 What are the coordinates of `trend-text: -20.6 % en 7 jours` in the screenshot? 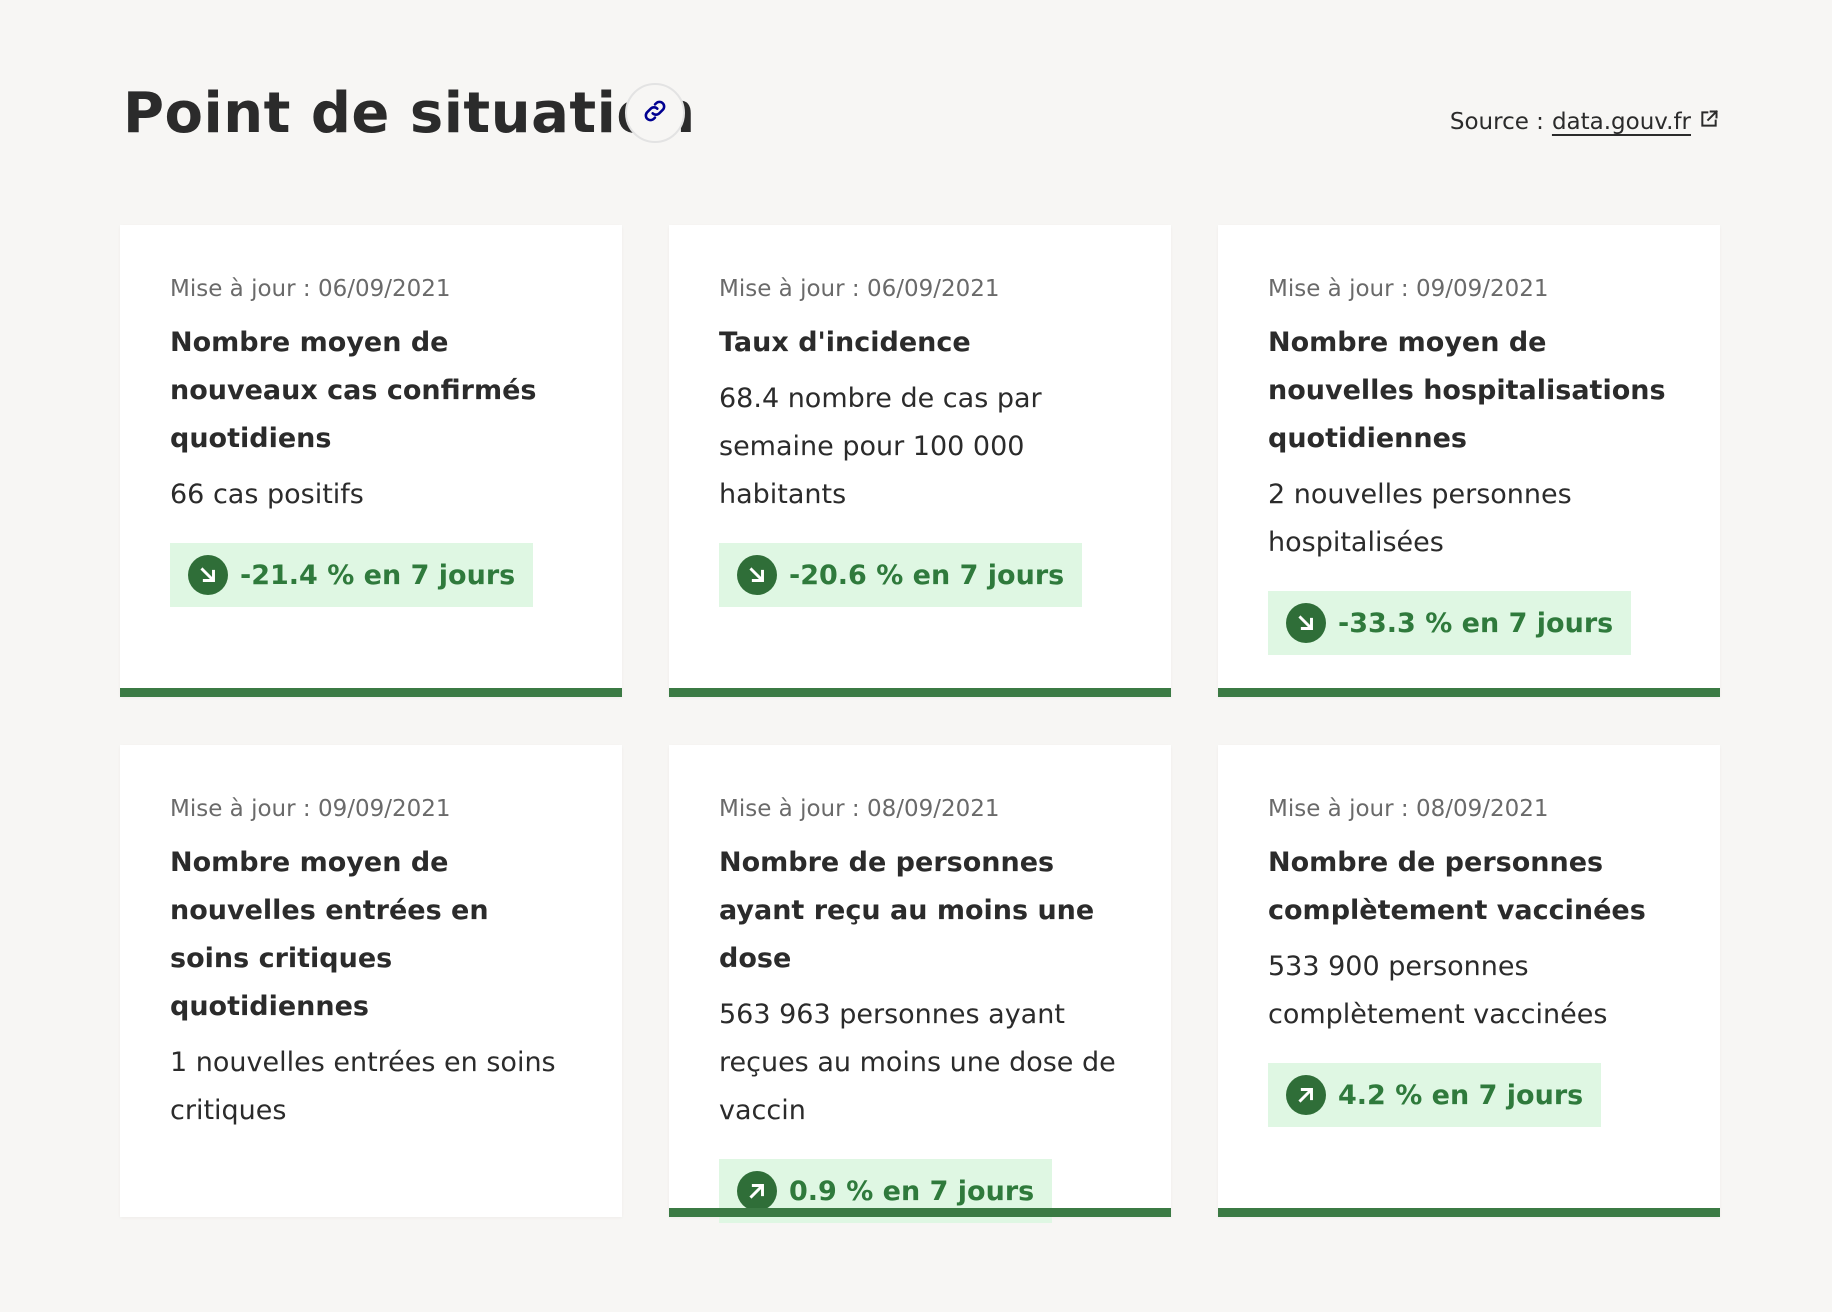 It's located at (927, 575).